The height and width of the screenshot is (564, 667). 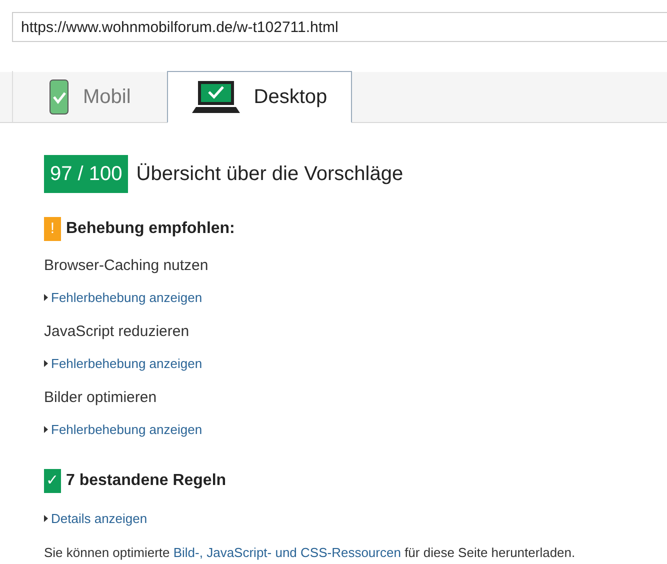 What do you see at coordinates (117, 332) in the screenshot?
I see `rule-title: JavaScript reduzieren` at bounding box center [117, 332].